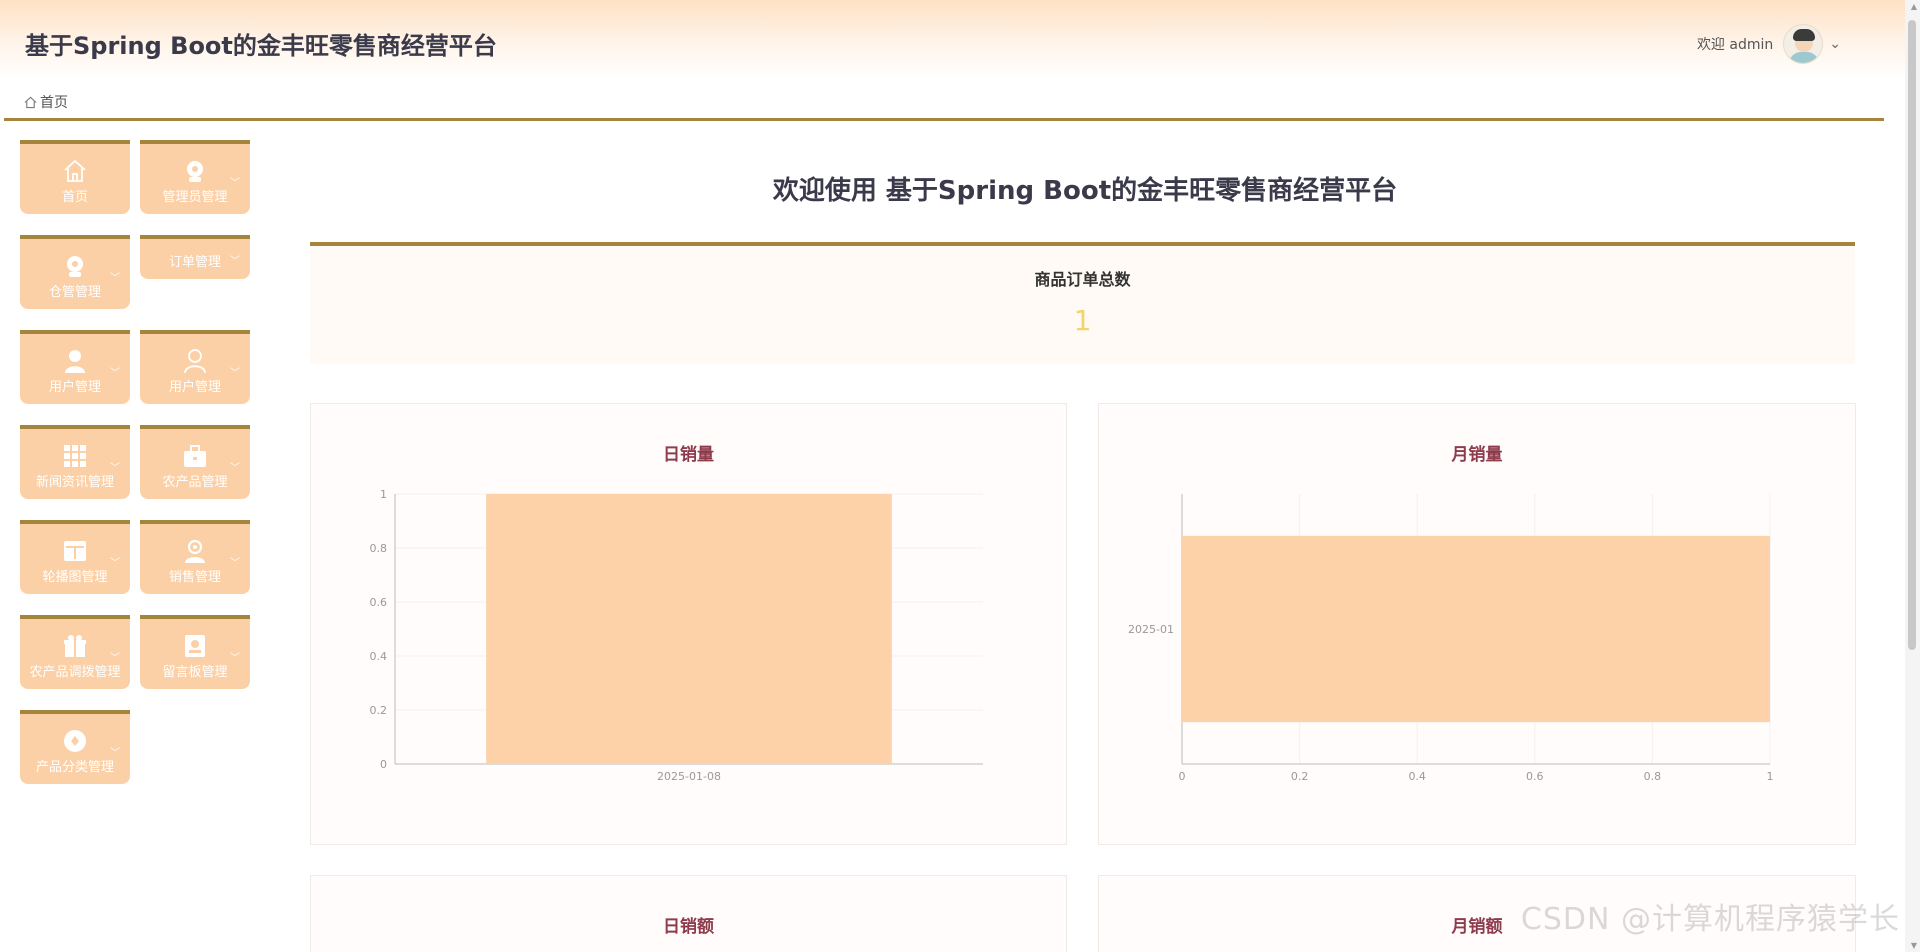 This screenshot has height=952, width=1920. What do you see at coordinates (1085, 191) in the screenshot?
I see `page-title: 欢迎使用 基于Spring Boot的金丰旺零售商经营平台` at bounding box center [1085, 191].